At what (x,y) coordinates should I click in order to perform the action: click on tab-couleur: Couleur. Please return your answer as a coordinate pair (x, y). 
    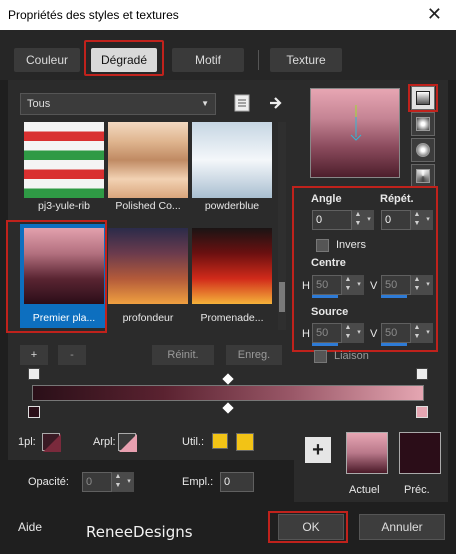
    Looking at the image, I should click on (47, 60).